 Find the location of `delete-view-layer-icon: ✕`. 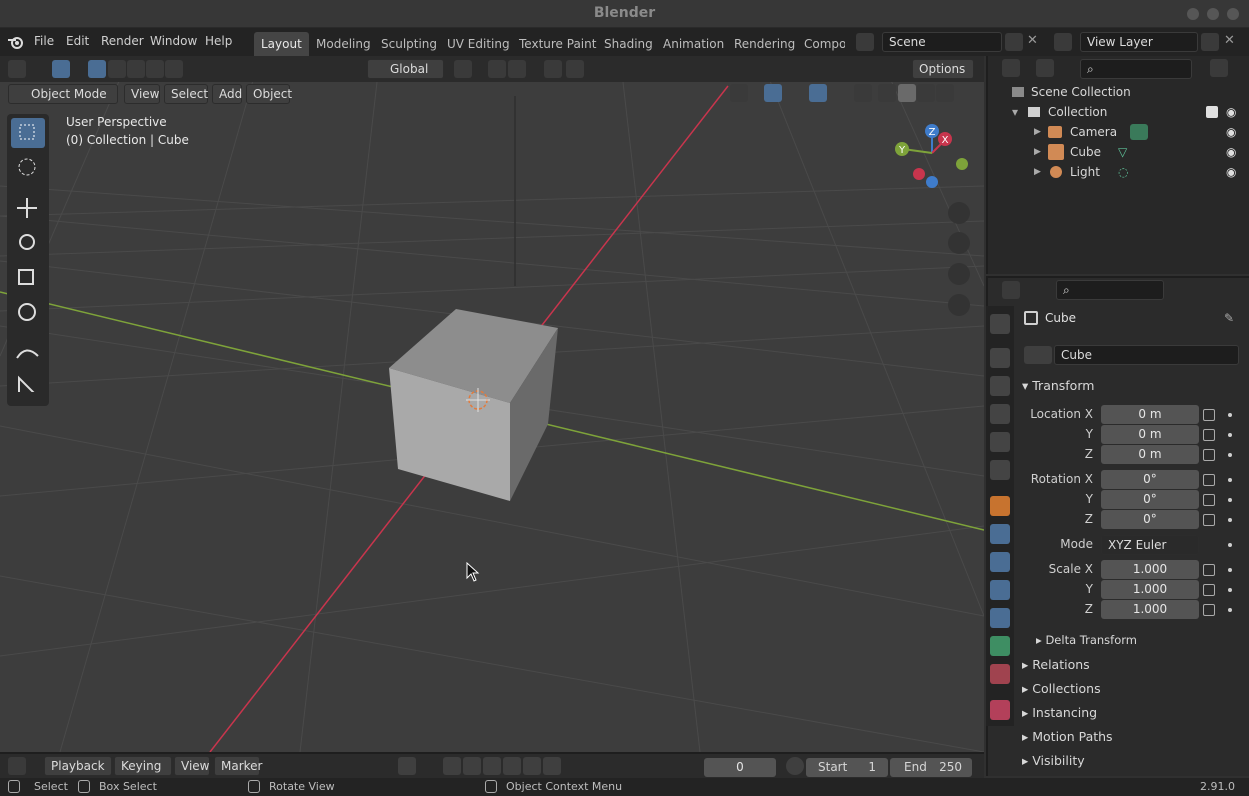

delete-view-layer-icon: ✕ is located at coordinates (1229, 40).